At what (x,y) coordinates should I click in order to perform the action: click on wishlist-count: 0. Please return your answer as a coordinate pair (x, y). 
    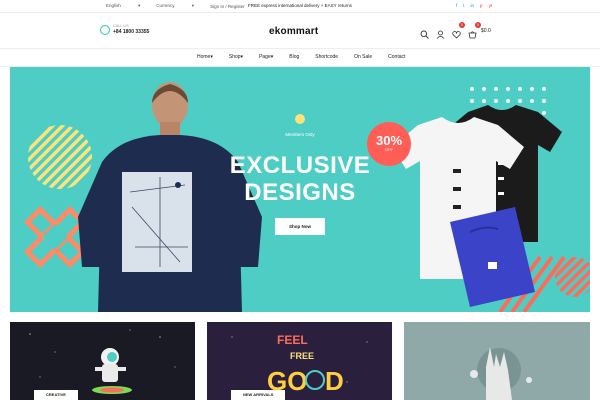
    Looking at the image, I should click on (462, 25).